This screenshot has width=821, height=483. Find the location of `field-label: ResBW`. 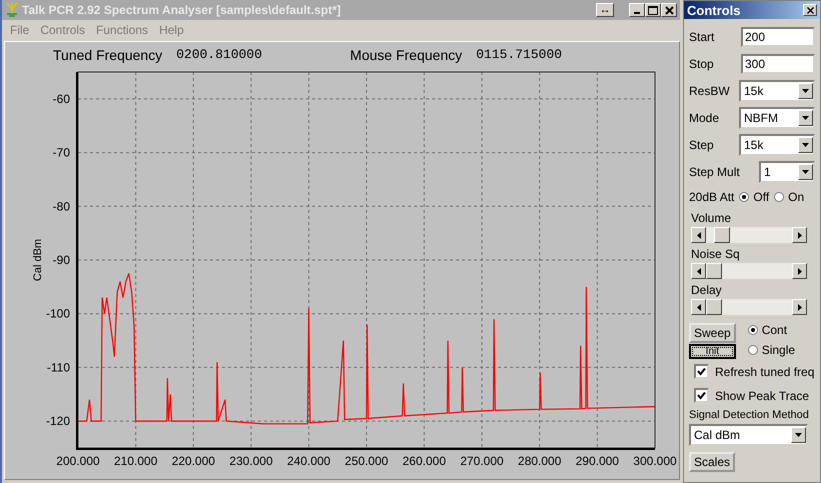

field-label: ResBW is located at coordinates (709, 91).